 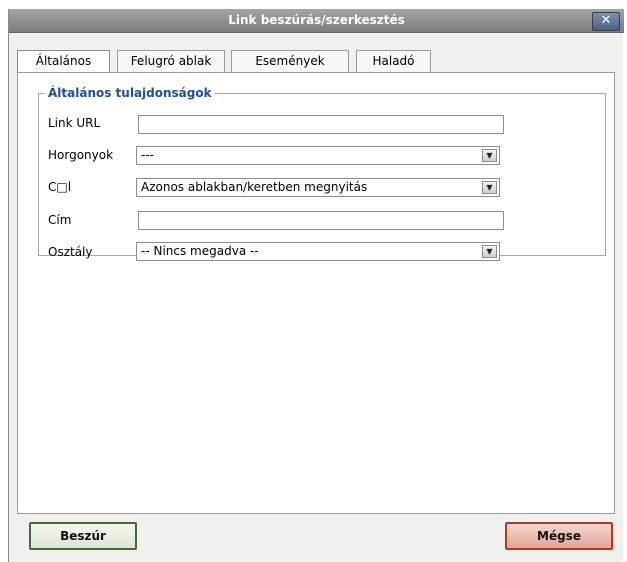 I want to click on cancel-button: Mégse, so click(x=559, y=536).